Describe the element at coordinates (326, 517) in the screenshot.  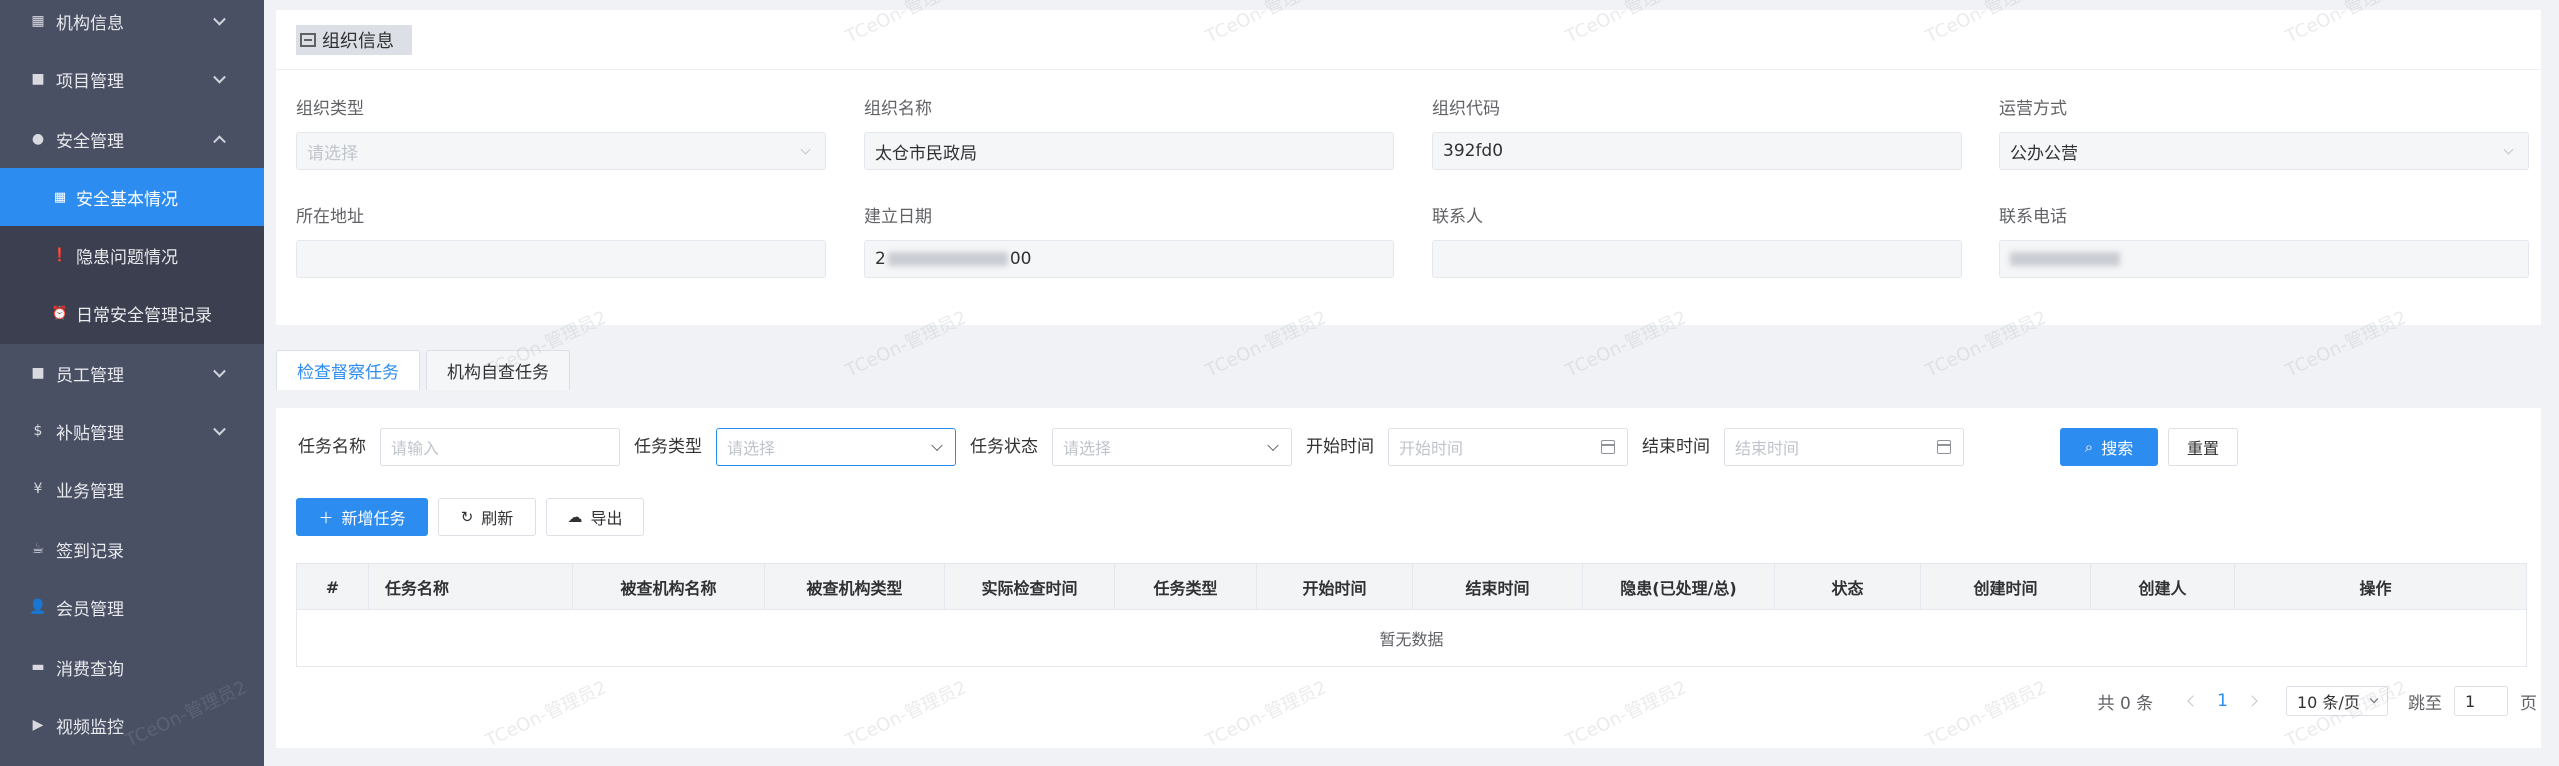
I see `plus-icon: ＋` at that location.